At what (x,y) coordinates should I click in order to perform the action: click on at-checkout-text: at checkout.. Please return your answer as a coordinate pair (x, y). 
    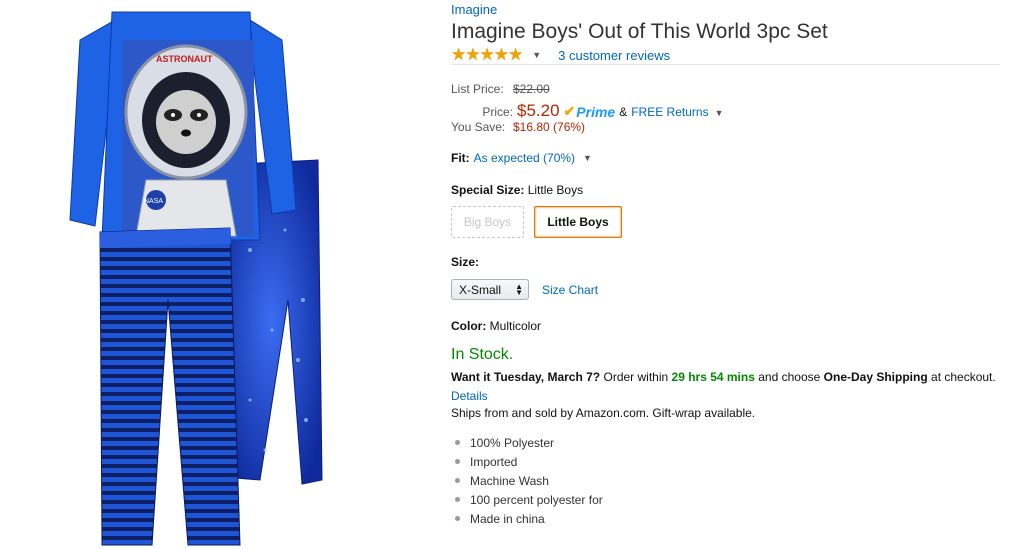
    Looking at the image, I should click on (963, 377).